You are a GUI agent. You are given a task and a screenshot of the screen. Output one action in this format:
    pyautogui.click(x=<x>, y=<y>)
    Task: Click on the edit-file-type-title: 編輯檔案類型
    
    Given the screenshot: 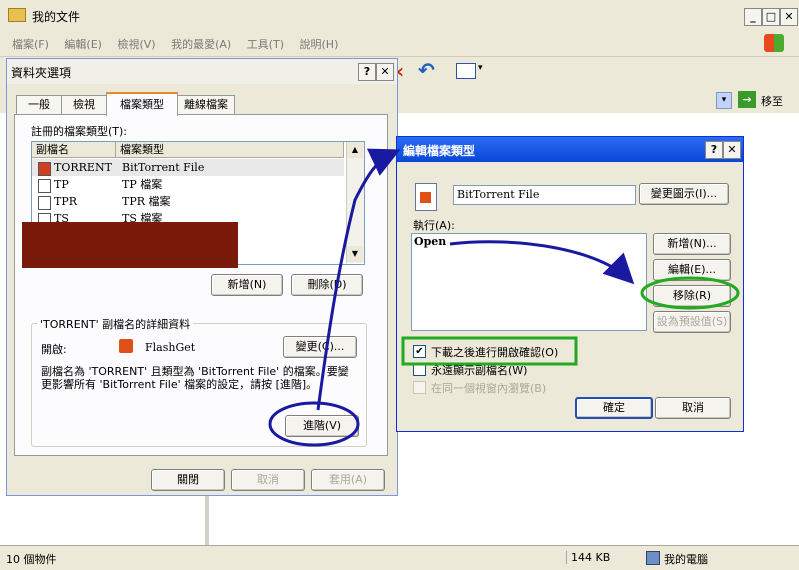 What is the action you would take?
    pyautogui.click(x=439, y=151)
    